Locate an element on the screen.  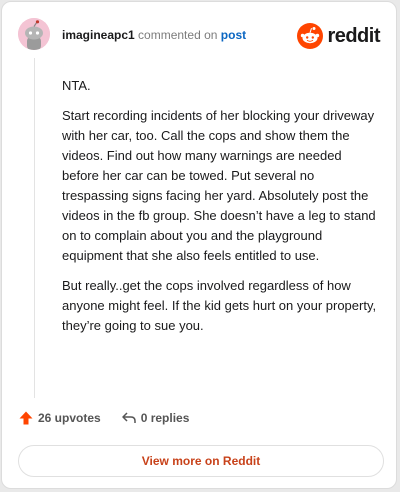
snoo-avatar-icon is located at coordinates (34, 34).